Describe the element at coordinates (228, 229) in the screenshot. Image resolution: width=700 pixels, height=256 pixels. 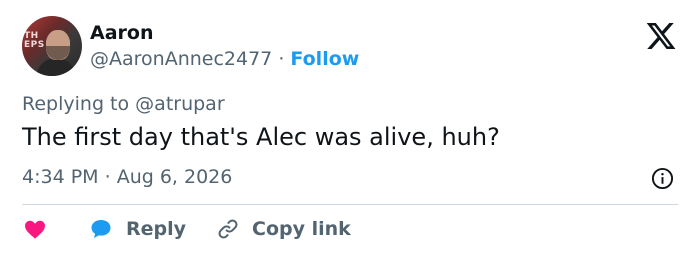
I see `link-icon` at that location.